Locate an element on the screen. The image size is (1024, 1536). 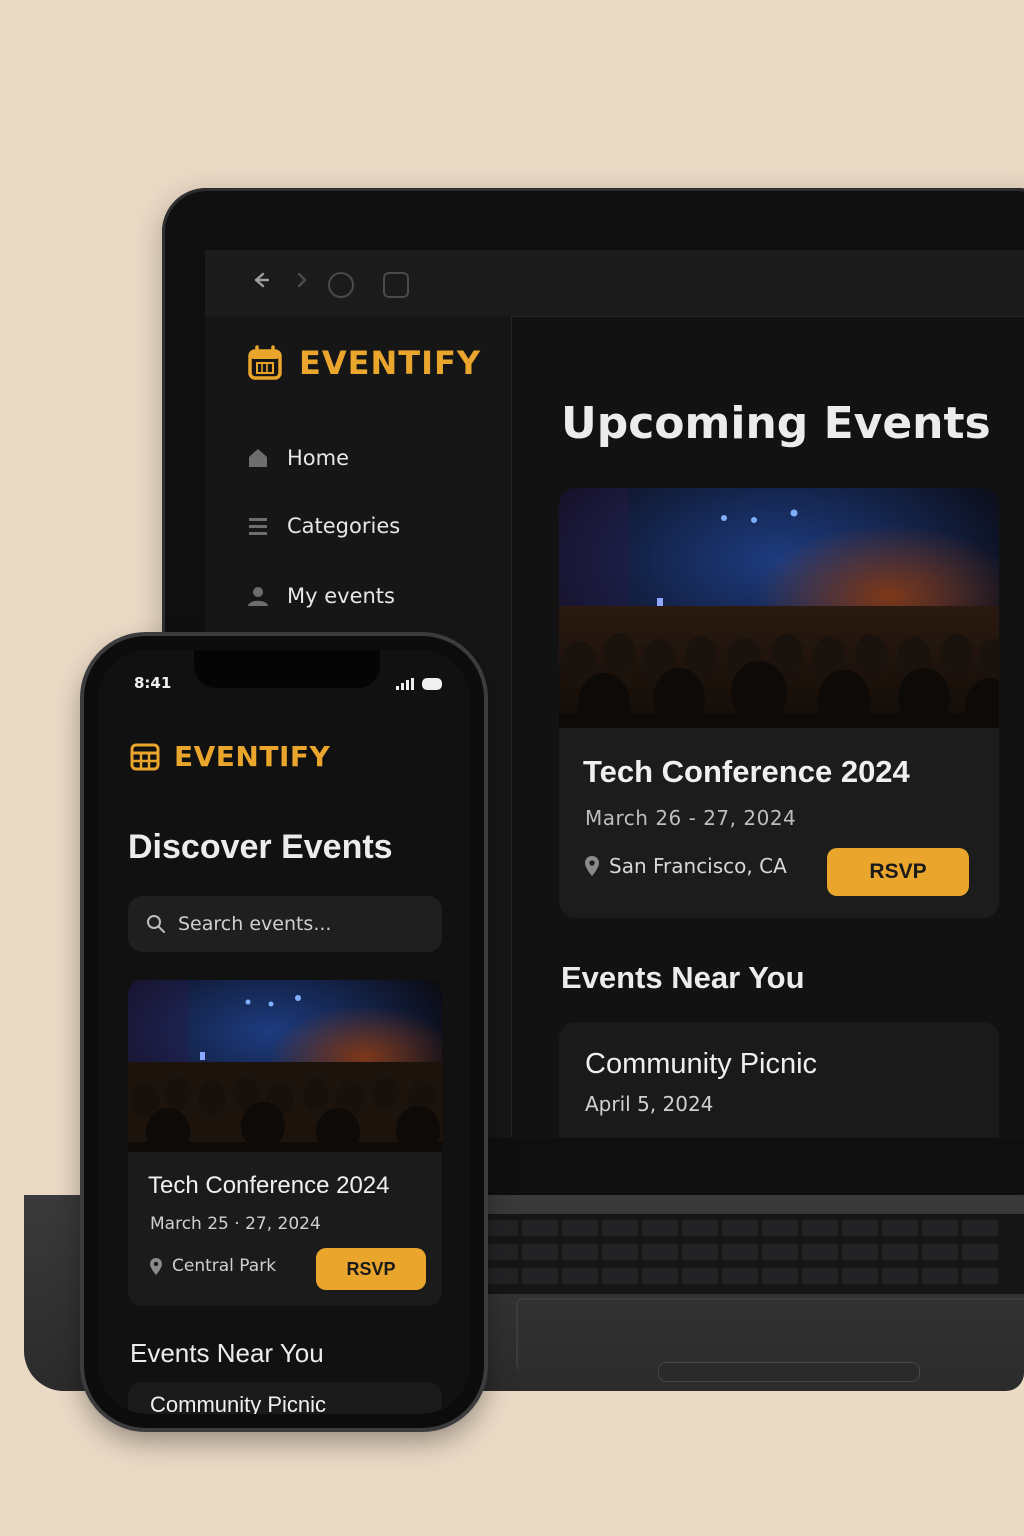
laptop-hinge-lip is located at coordinates (789, 1372).